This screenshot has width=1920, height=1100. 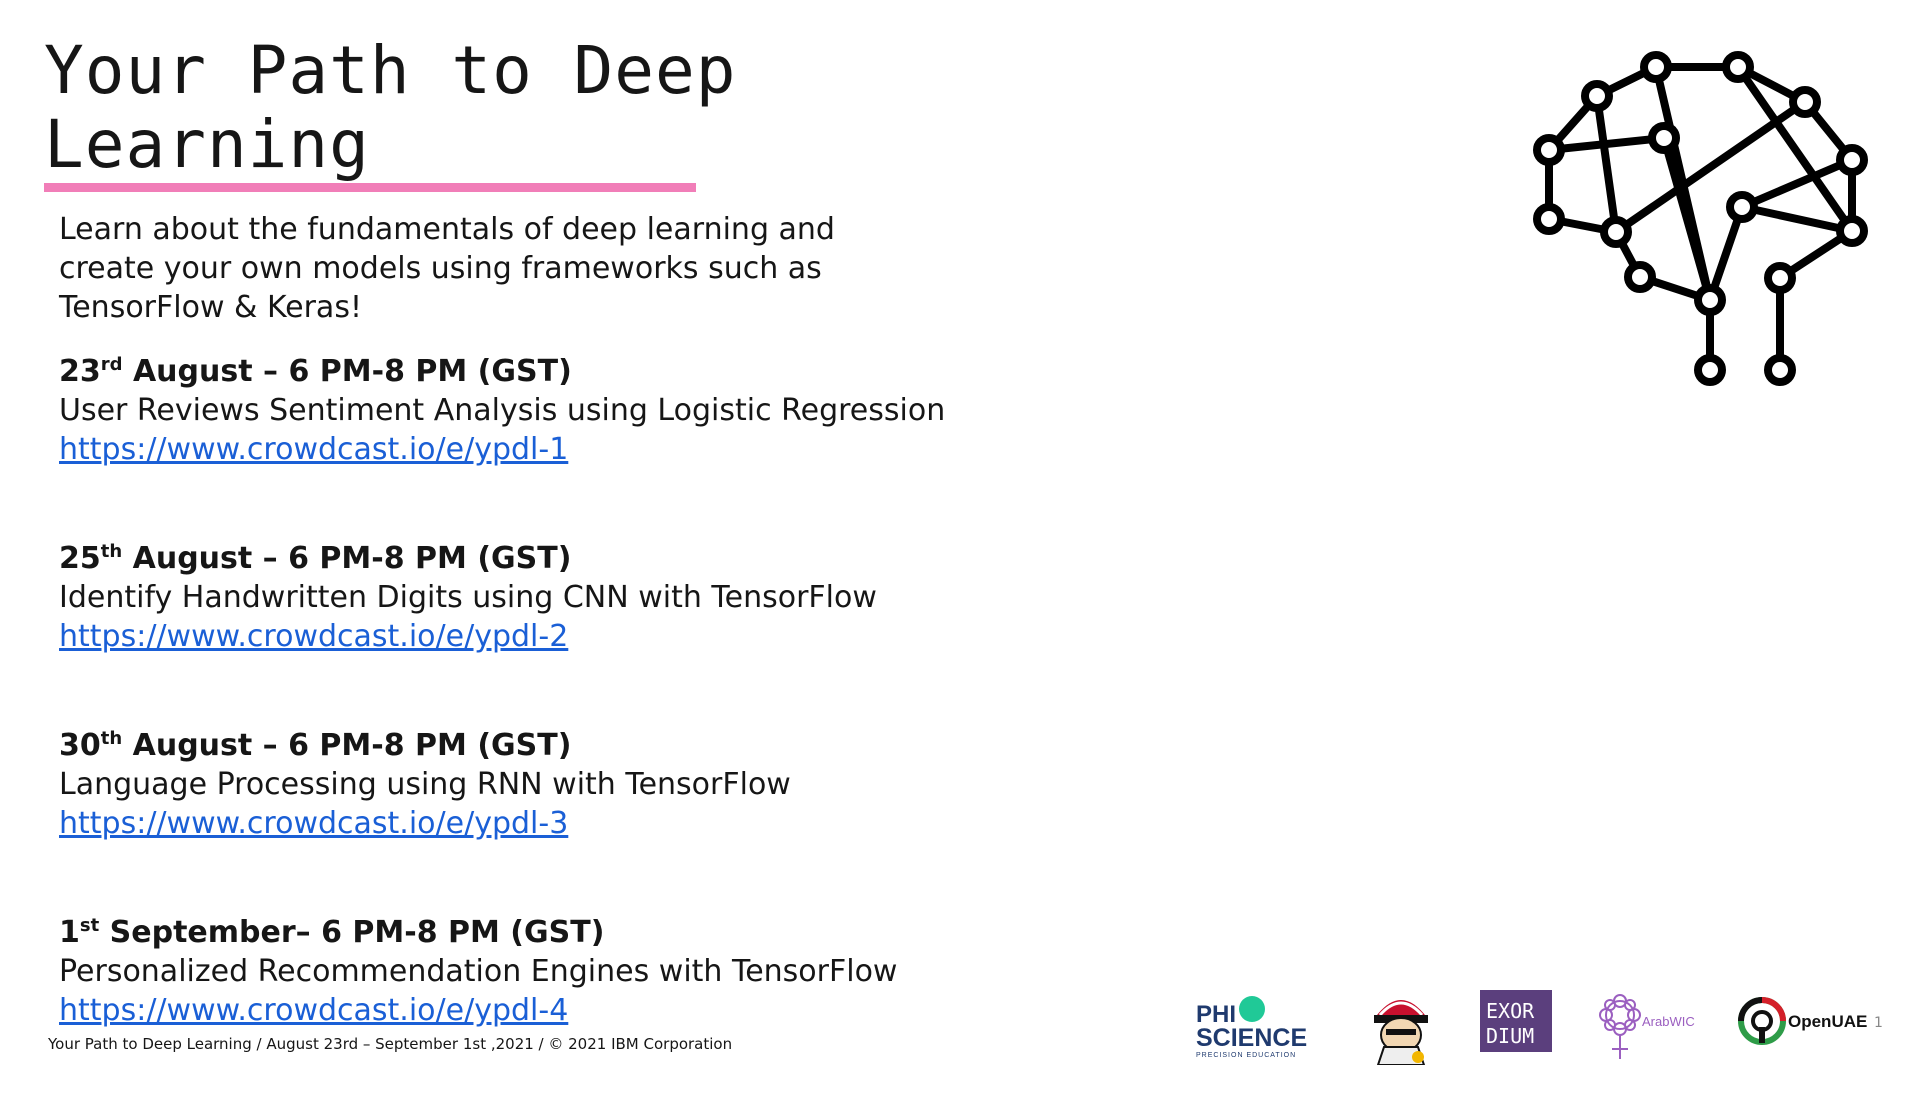 I want to click on brain-network-icon, so click(x=1700, y=218).